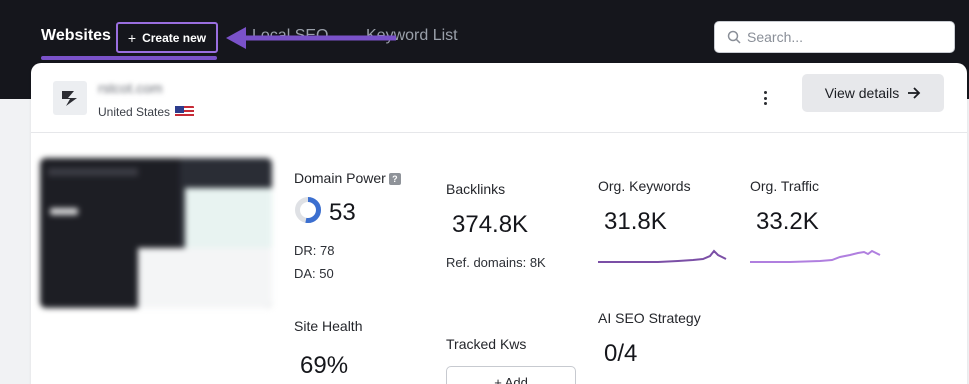  Describe the element at coordinates (308, 210) in the screenshot. I see `domain-power-ring` at that location.